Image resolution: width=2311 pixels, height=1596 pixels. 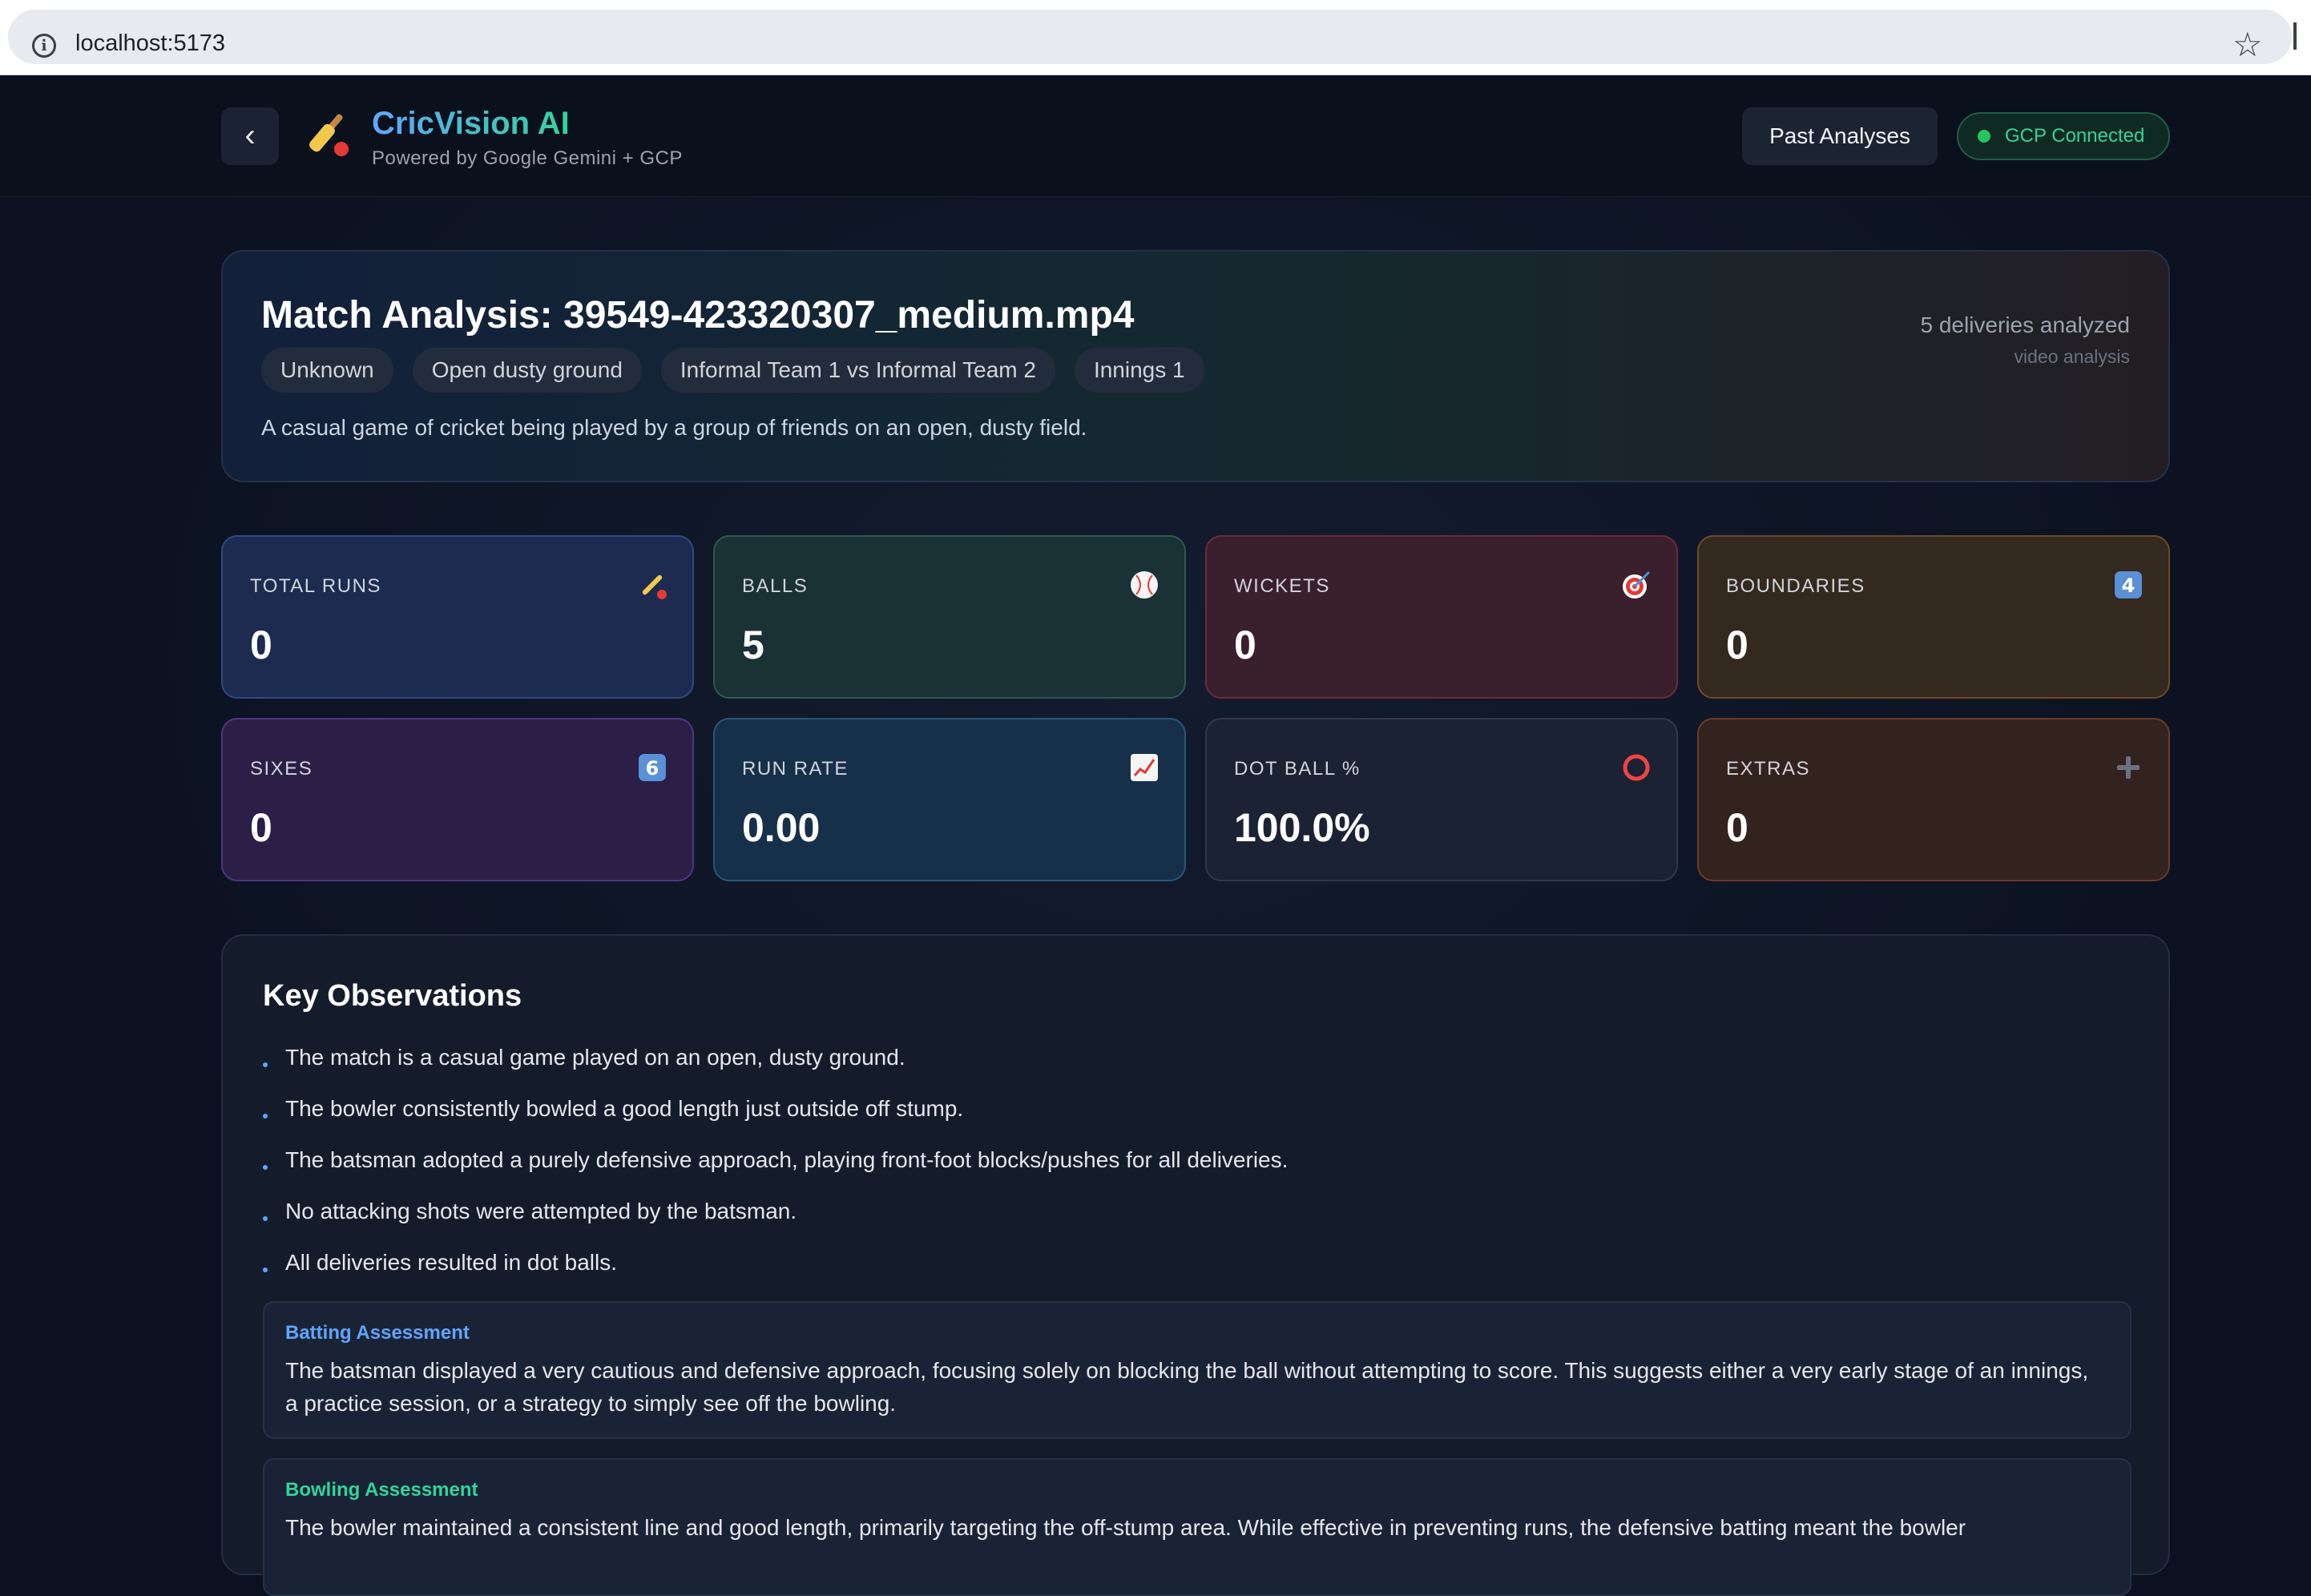 What do you see at coordinates (315, 586) in the screenshot?
I see `stat-label: TOTAL RUNS` at bounding box center [315, 586].